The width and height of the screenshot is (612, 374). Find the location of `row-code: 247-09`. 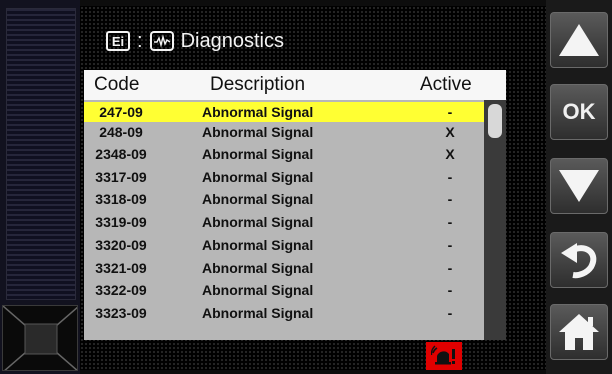

row-code: 247-09 is located at coordinates (121, 112).